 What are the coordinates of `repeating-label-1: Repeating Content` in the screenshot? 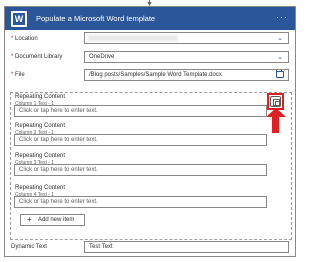 It's located at (40, 97).